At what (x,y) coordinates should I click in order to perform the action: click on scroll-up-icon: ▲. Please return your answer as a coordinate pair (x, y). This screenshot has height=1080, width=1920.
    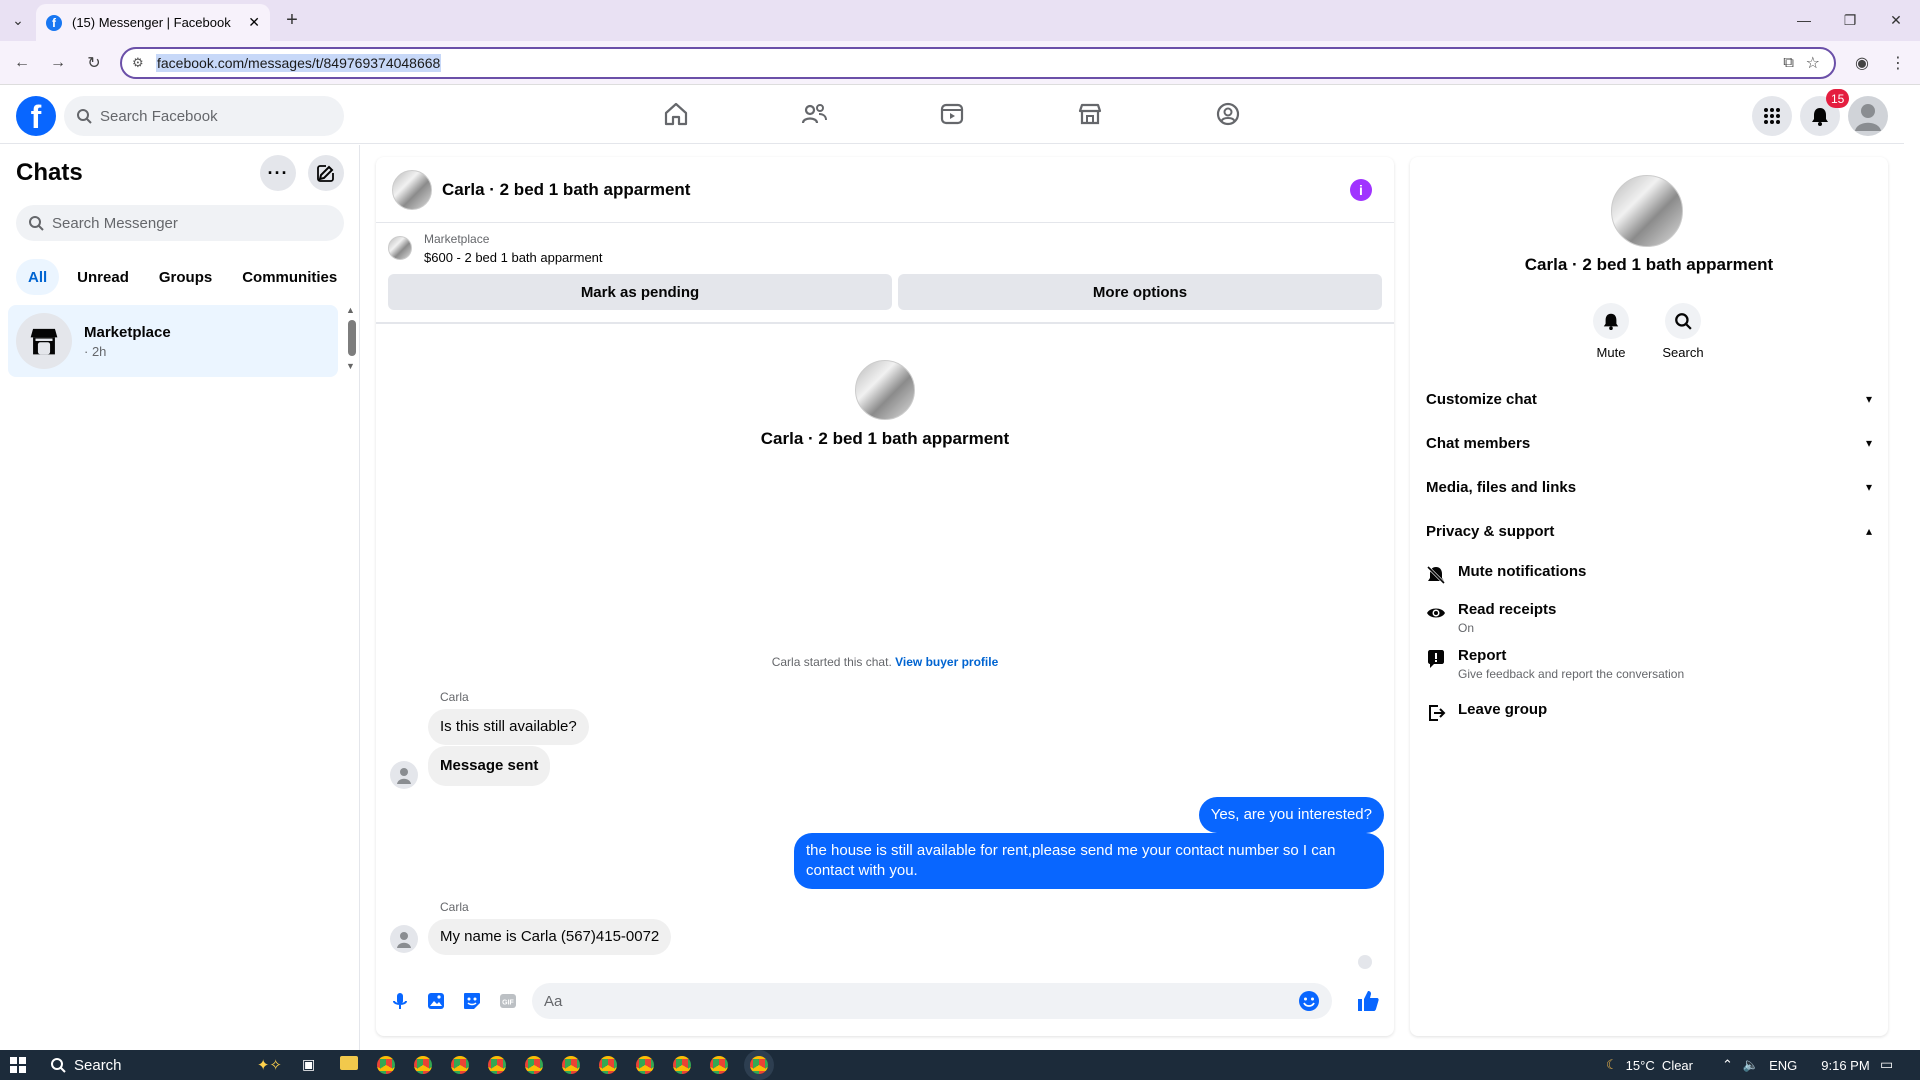
    Looking at the image, I should click on (350, 310).